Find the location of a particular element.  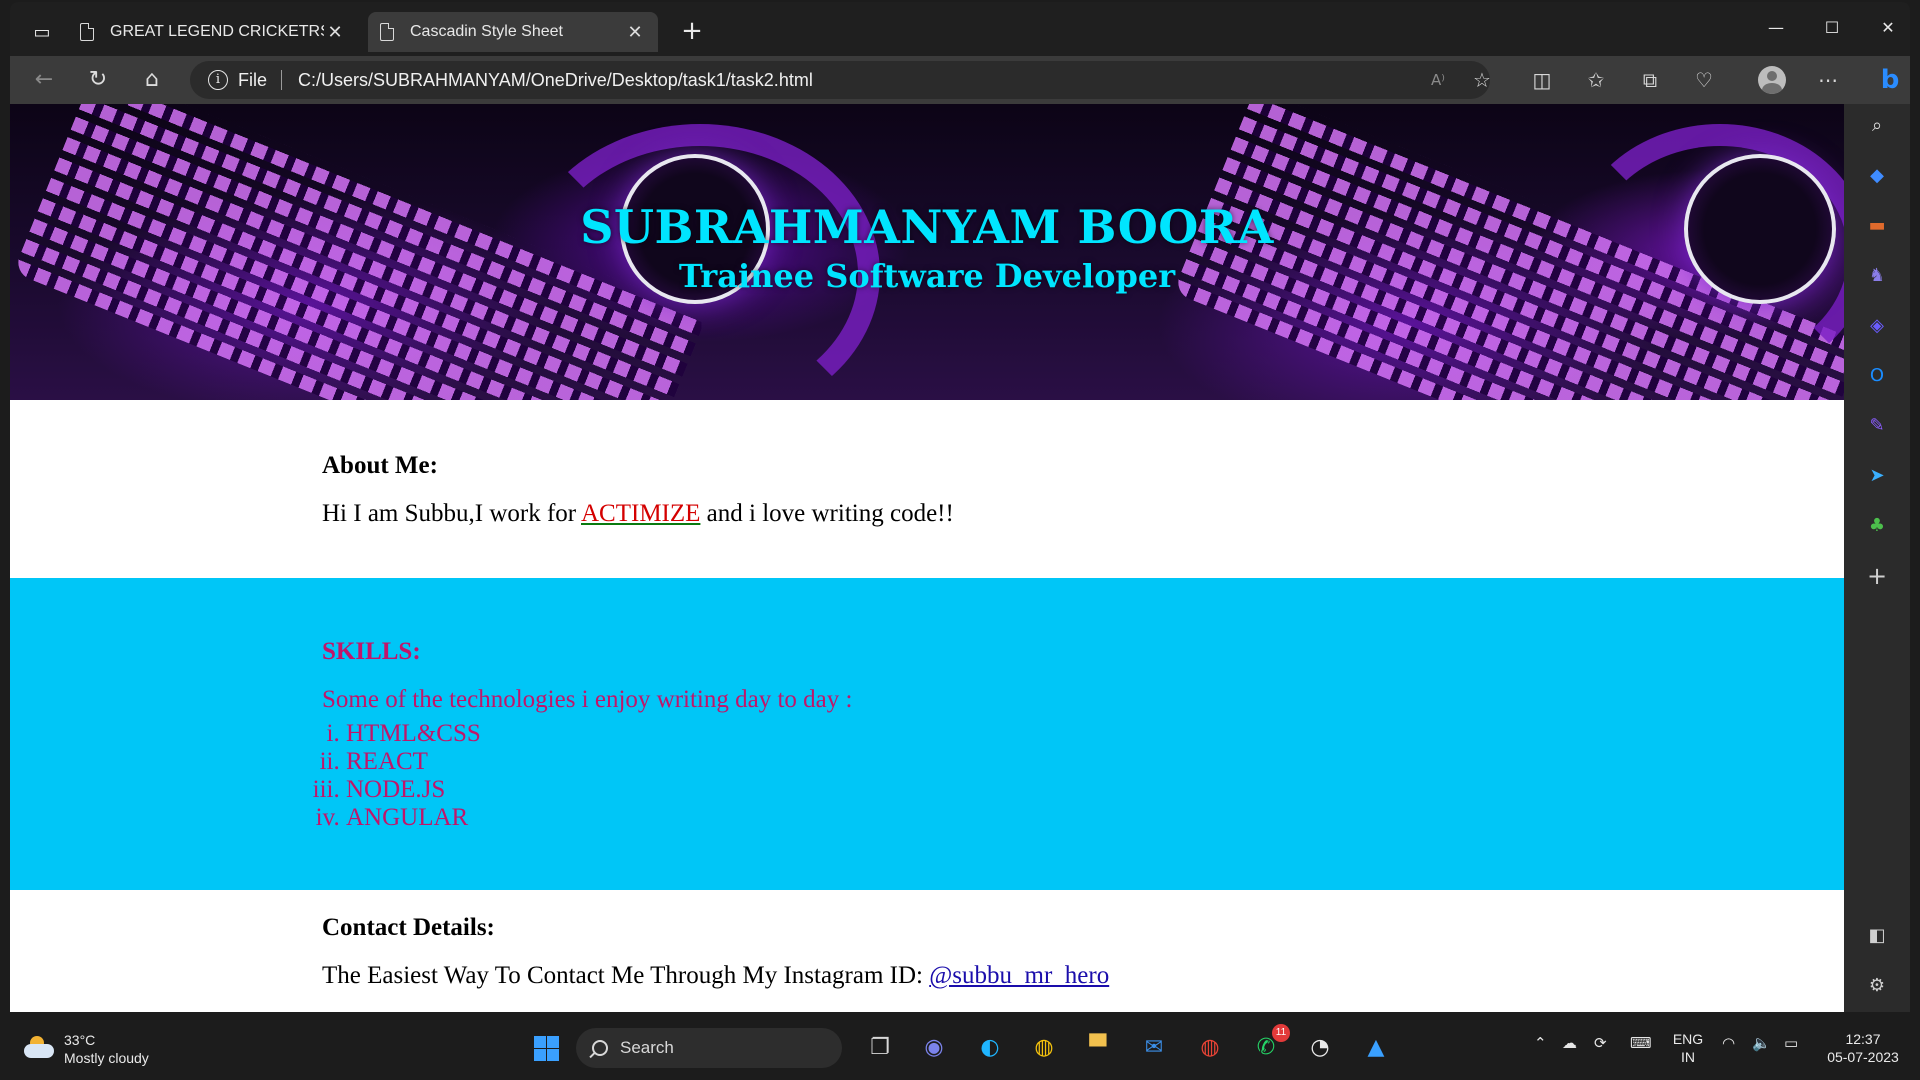

home-icon: ⌂ is located at coordinates (152, 80).